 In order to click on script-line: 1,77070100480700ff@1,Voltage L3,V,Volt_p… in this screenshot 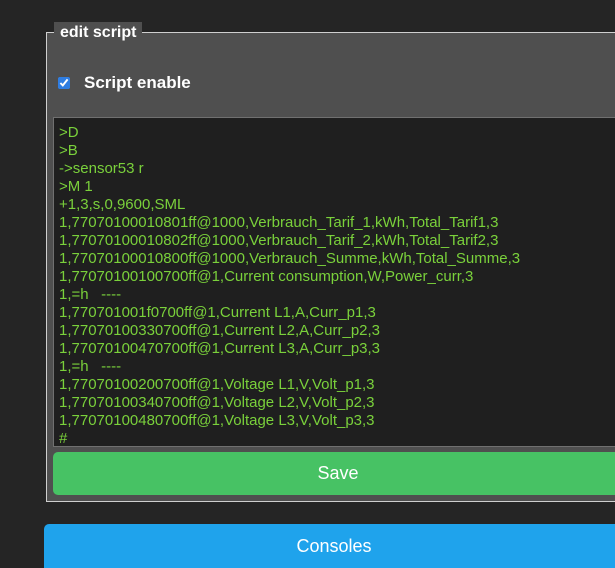, I will do `click(217, 420)`.